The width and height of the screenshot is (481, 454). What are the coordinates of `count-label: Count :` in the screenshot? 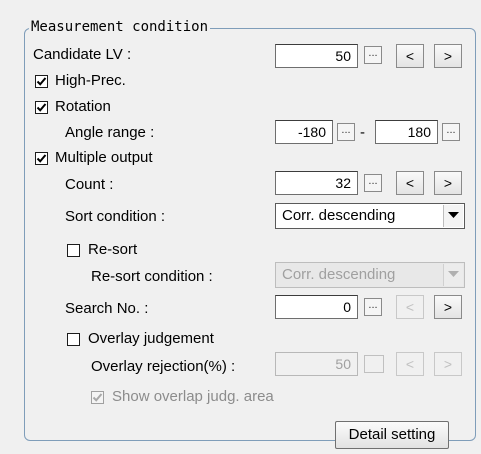 It's located at (89, 184).